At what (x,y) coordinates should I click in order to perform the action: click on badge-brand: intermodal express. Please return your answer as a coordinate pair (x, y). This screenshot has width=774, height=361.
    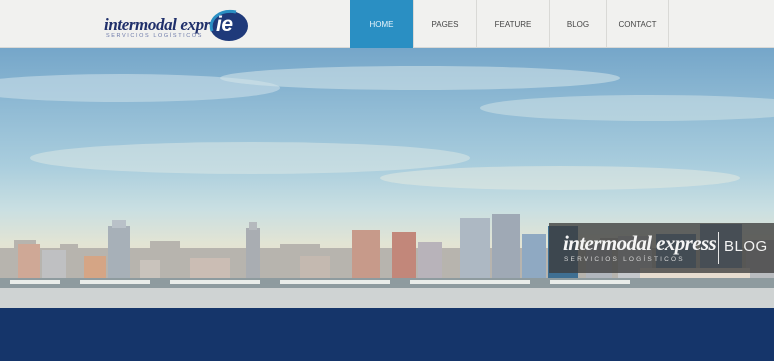
    Looking at the image, I should click on (640, 243).